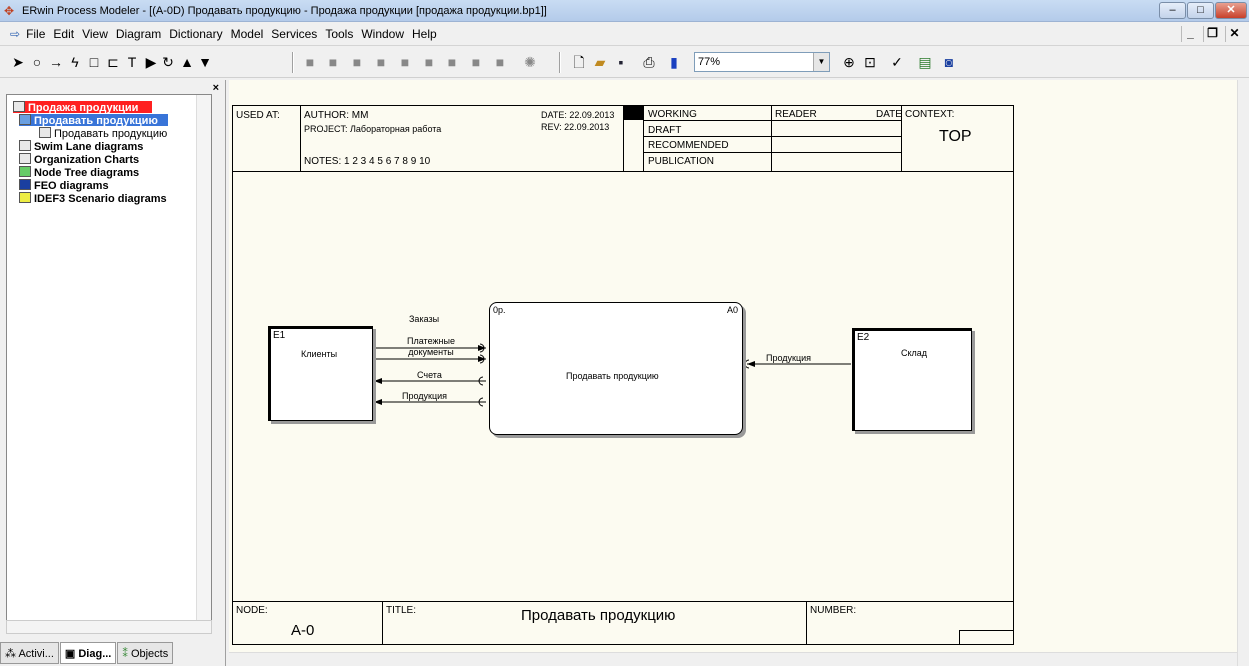 This screenshot has width=1249, height=666. Describe the element at coordinates (912, 379) in the screenshot. I see `external-entity-warehouse: E2 Склад` at that location.